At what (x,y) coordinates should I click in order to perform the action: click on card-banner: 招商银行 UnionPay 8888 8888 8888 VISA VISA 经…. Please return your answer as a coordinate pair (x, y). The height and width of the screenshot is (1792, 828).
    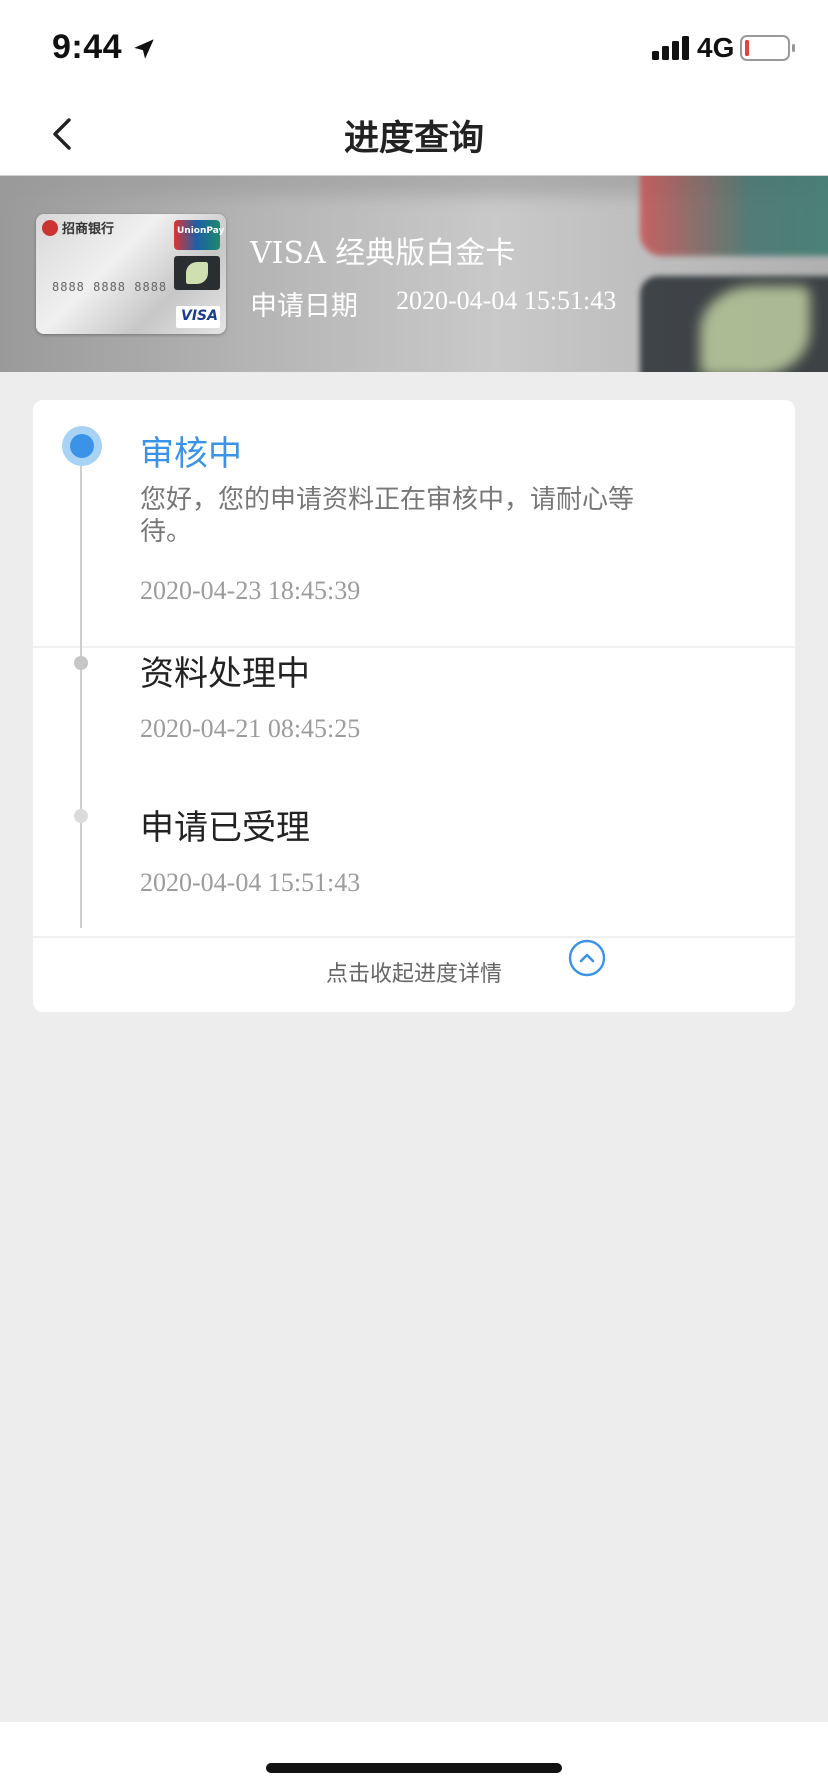
    Looking at the image, I should click on (414, 274).